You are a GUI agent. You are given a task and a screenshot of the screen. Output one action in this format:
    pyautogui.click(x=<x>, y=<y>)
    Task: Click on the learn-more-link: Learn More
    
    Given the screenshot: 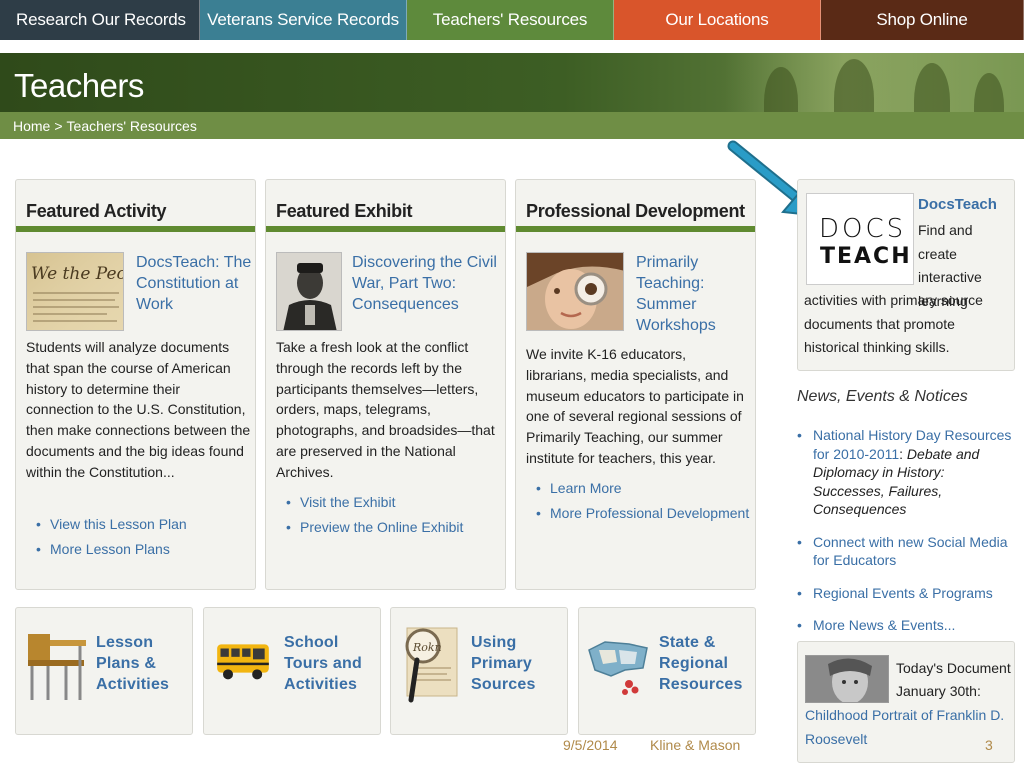 What is the action you would take?
    pyautogui.click(x=642, y=488)
    